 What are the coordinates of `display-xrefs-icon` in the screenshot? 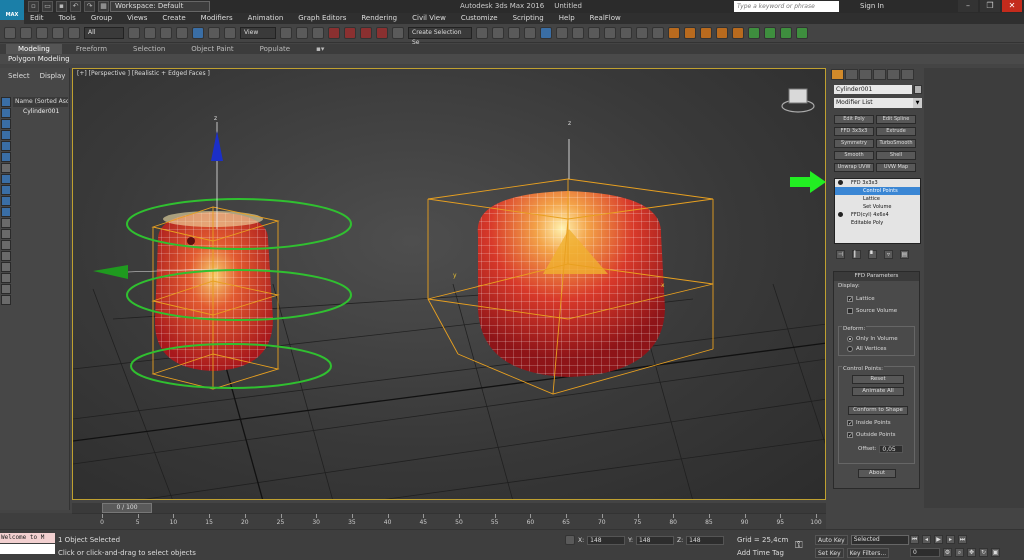 It's located at (6, 179).